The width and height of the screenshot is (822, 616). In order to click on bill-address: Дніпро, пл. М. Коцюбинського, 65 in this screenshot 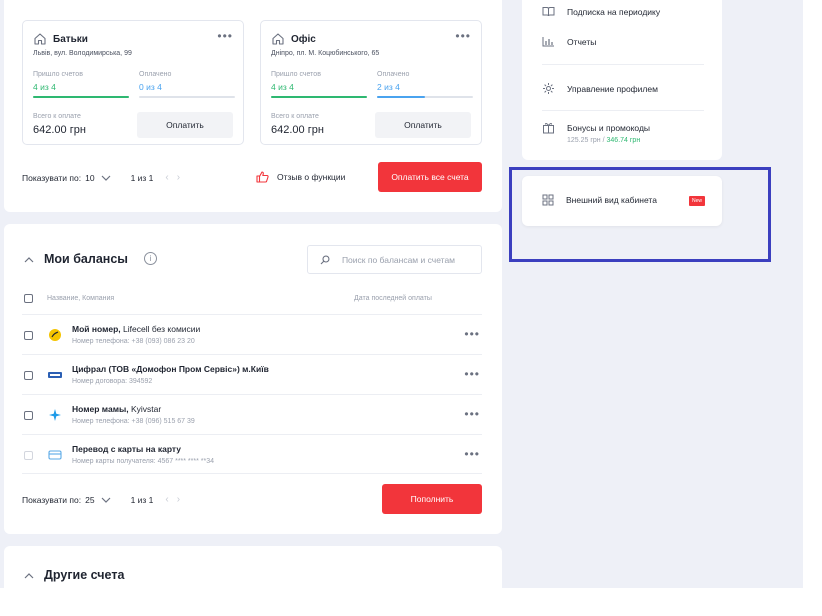, I will do `click(325, 53)`.